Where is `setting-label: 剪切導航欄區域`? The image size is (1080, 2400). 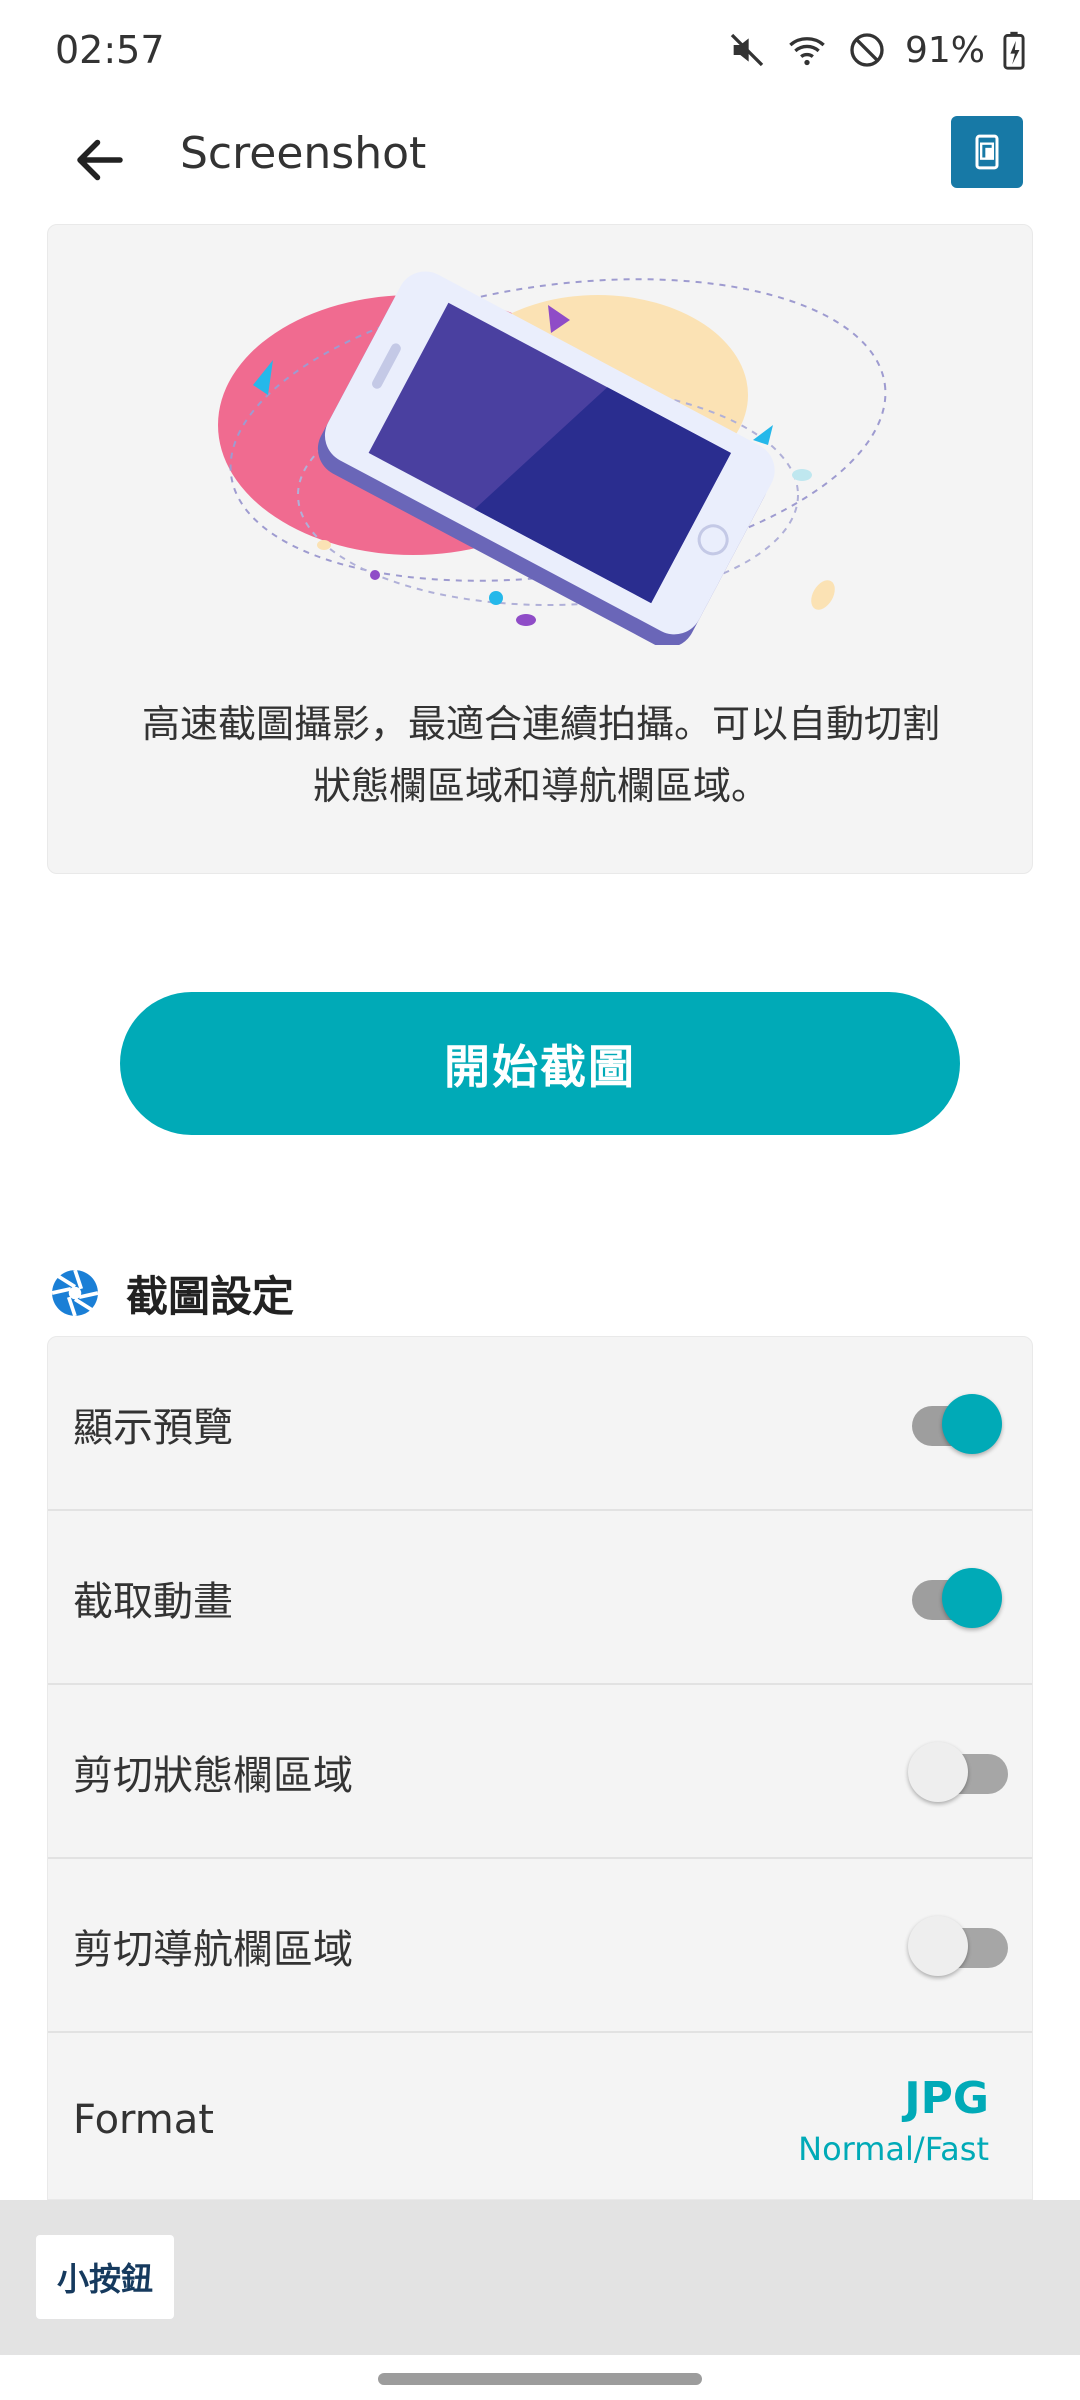 setting-label: 剪切導航欄區域 is located at coordinates (213, 1950).